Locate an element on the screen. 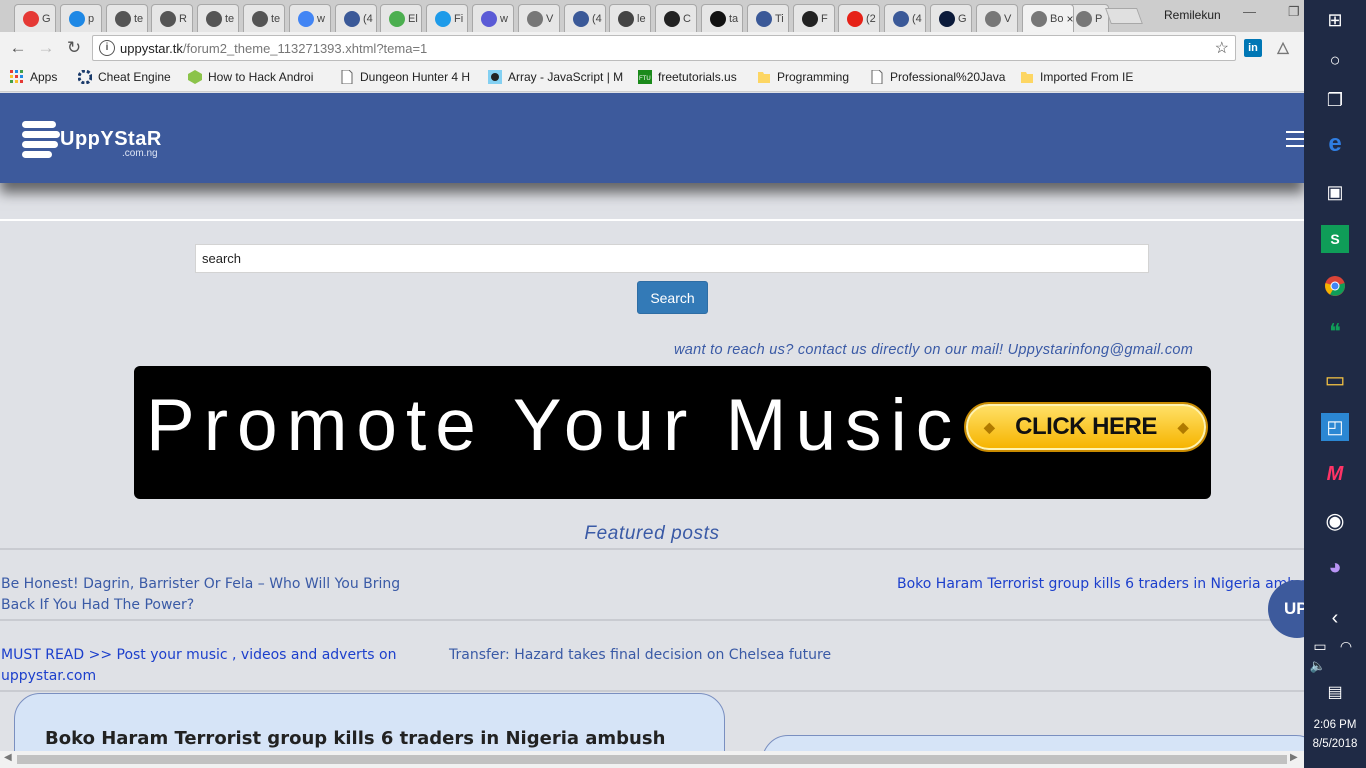  folder-icon is located at coordinates (1027, 77).